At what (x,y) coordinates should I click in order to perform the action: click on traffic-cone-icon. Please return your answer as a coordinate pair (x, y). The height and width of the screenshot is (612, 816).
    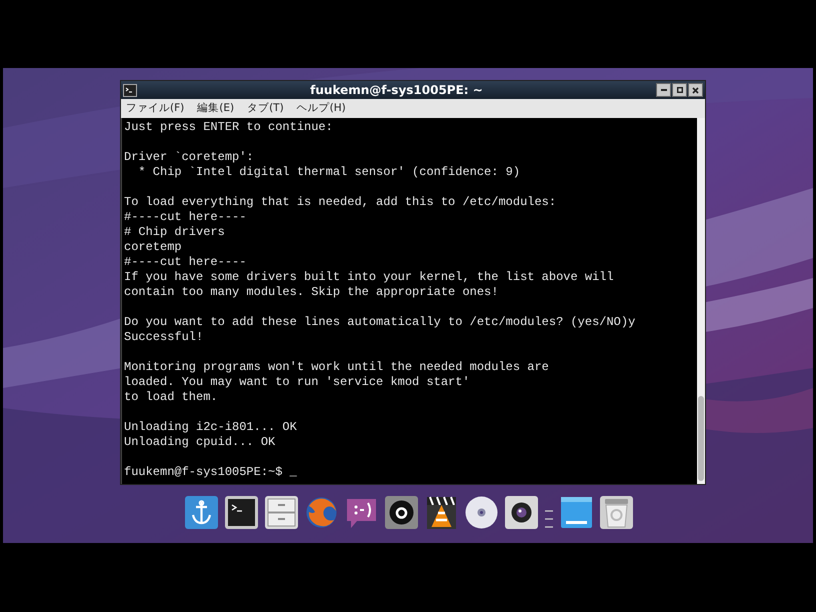
    Looking at the image, I should click on (441, 512).